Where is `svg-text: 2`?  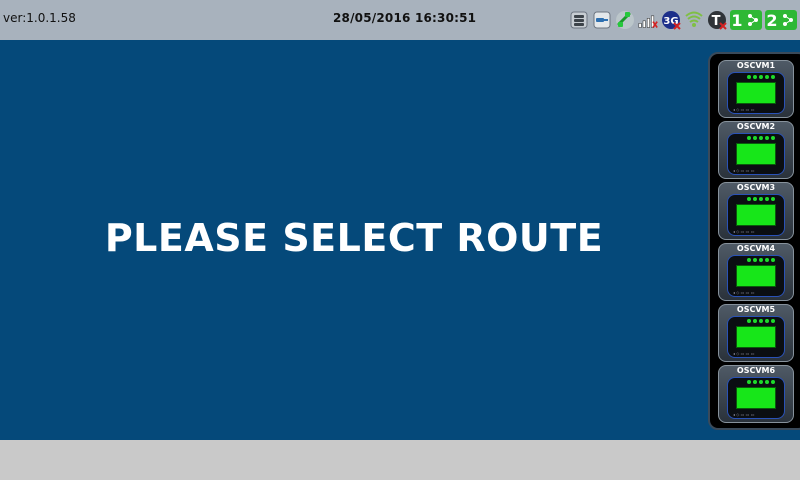 svg-text: 2 is located at coordinates (771, 20).